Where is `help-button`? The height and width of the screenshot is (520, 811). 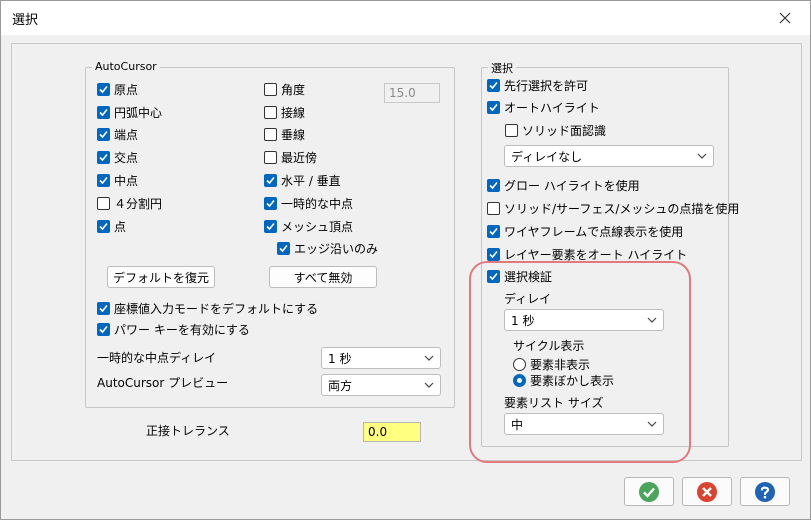
help-button is located at coordinates (765, 491).